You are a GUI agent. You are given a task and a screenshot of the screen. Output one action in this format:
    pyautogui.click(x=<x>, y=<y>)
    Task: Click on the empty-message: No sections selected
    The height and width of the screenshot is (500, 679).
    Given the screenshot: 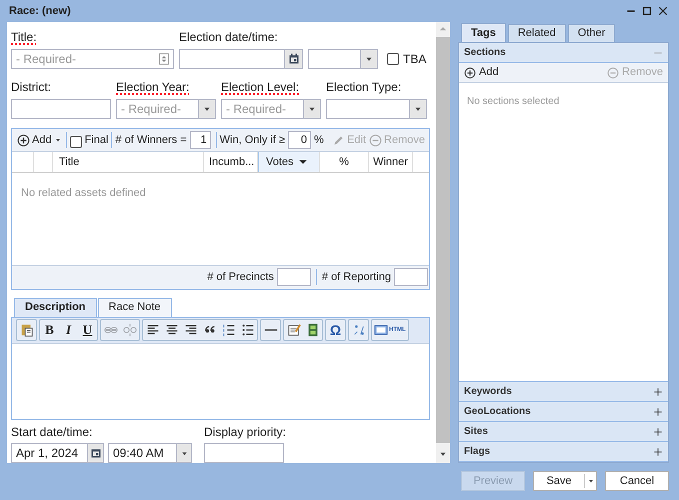 What is the action you would take?
    pyautogui.click(x=513, y=101)
    